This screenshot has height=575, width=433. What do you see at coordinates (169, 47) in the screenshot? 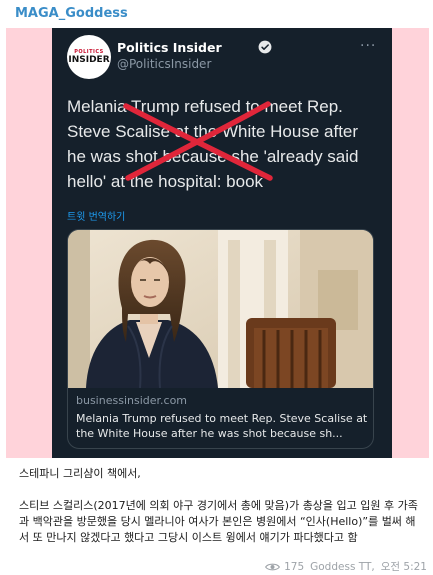
I see `account-name: Politics Insider` at bounding box center [169, 47].